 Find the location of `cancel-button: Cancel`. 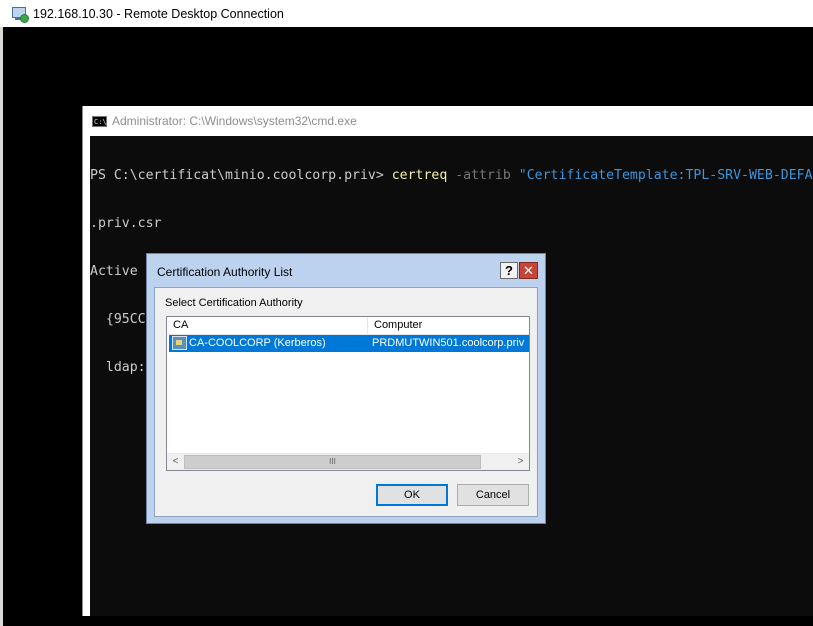

cancel-button: Cancel is located at coordinates (493, 495).